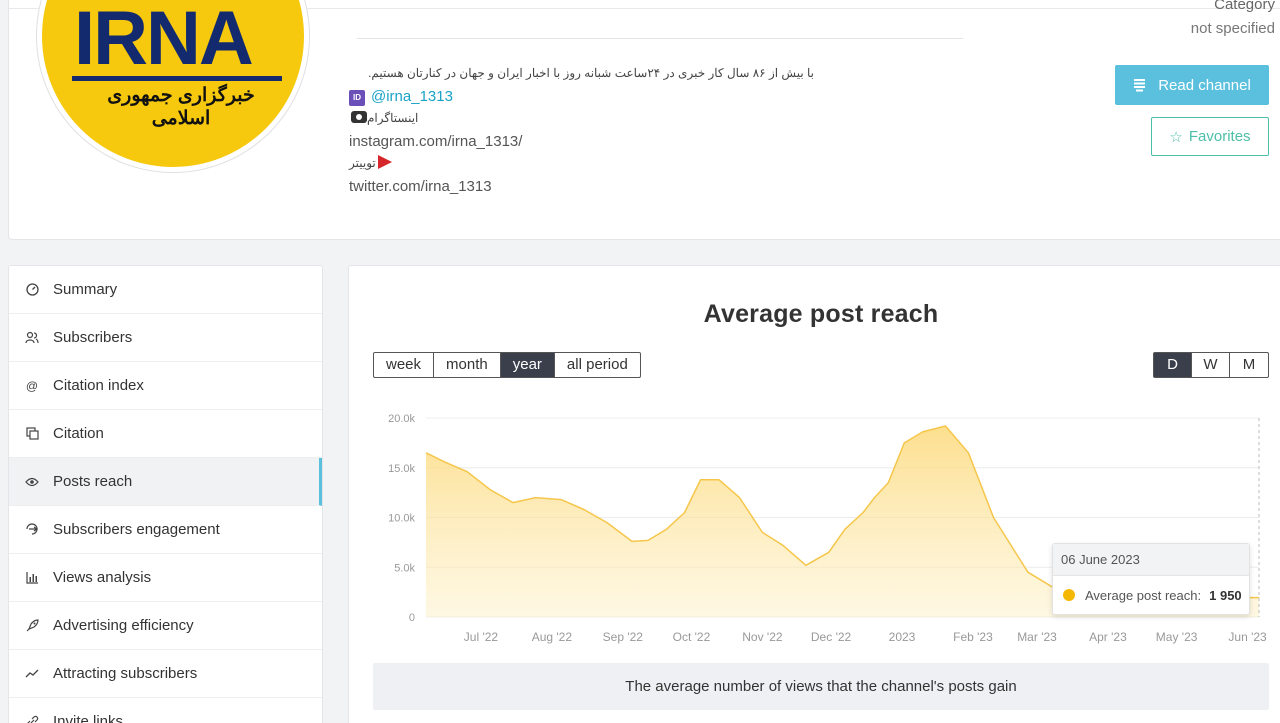 The height and width of the screenshot is (723, 1280). What do you see at coordinates (165, 338) in the screenshot?
I see `sidebar-item-subscribers: Subscribers` at bounding box center [165, 338].